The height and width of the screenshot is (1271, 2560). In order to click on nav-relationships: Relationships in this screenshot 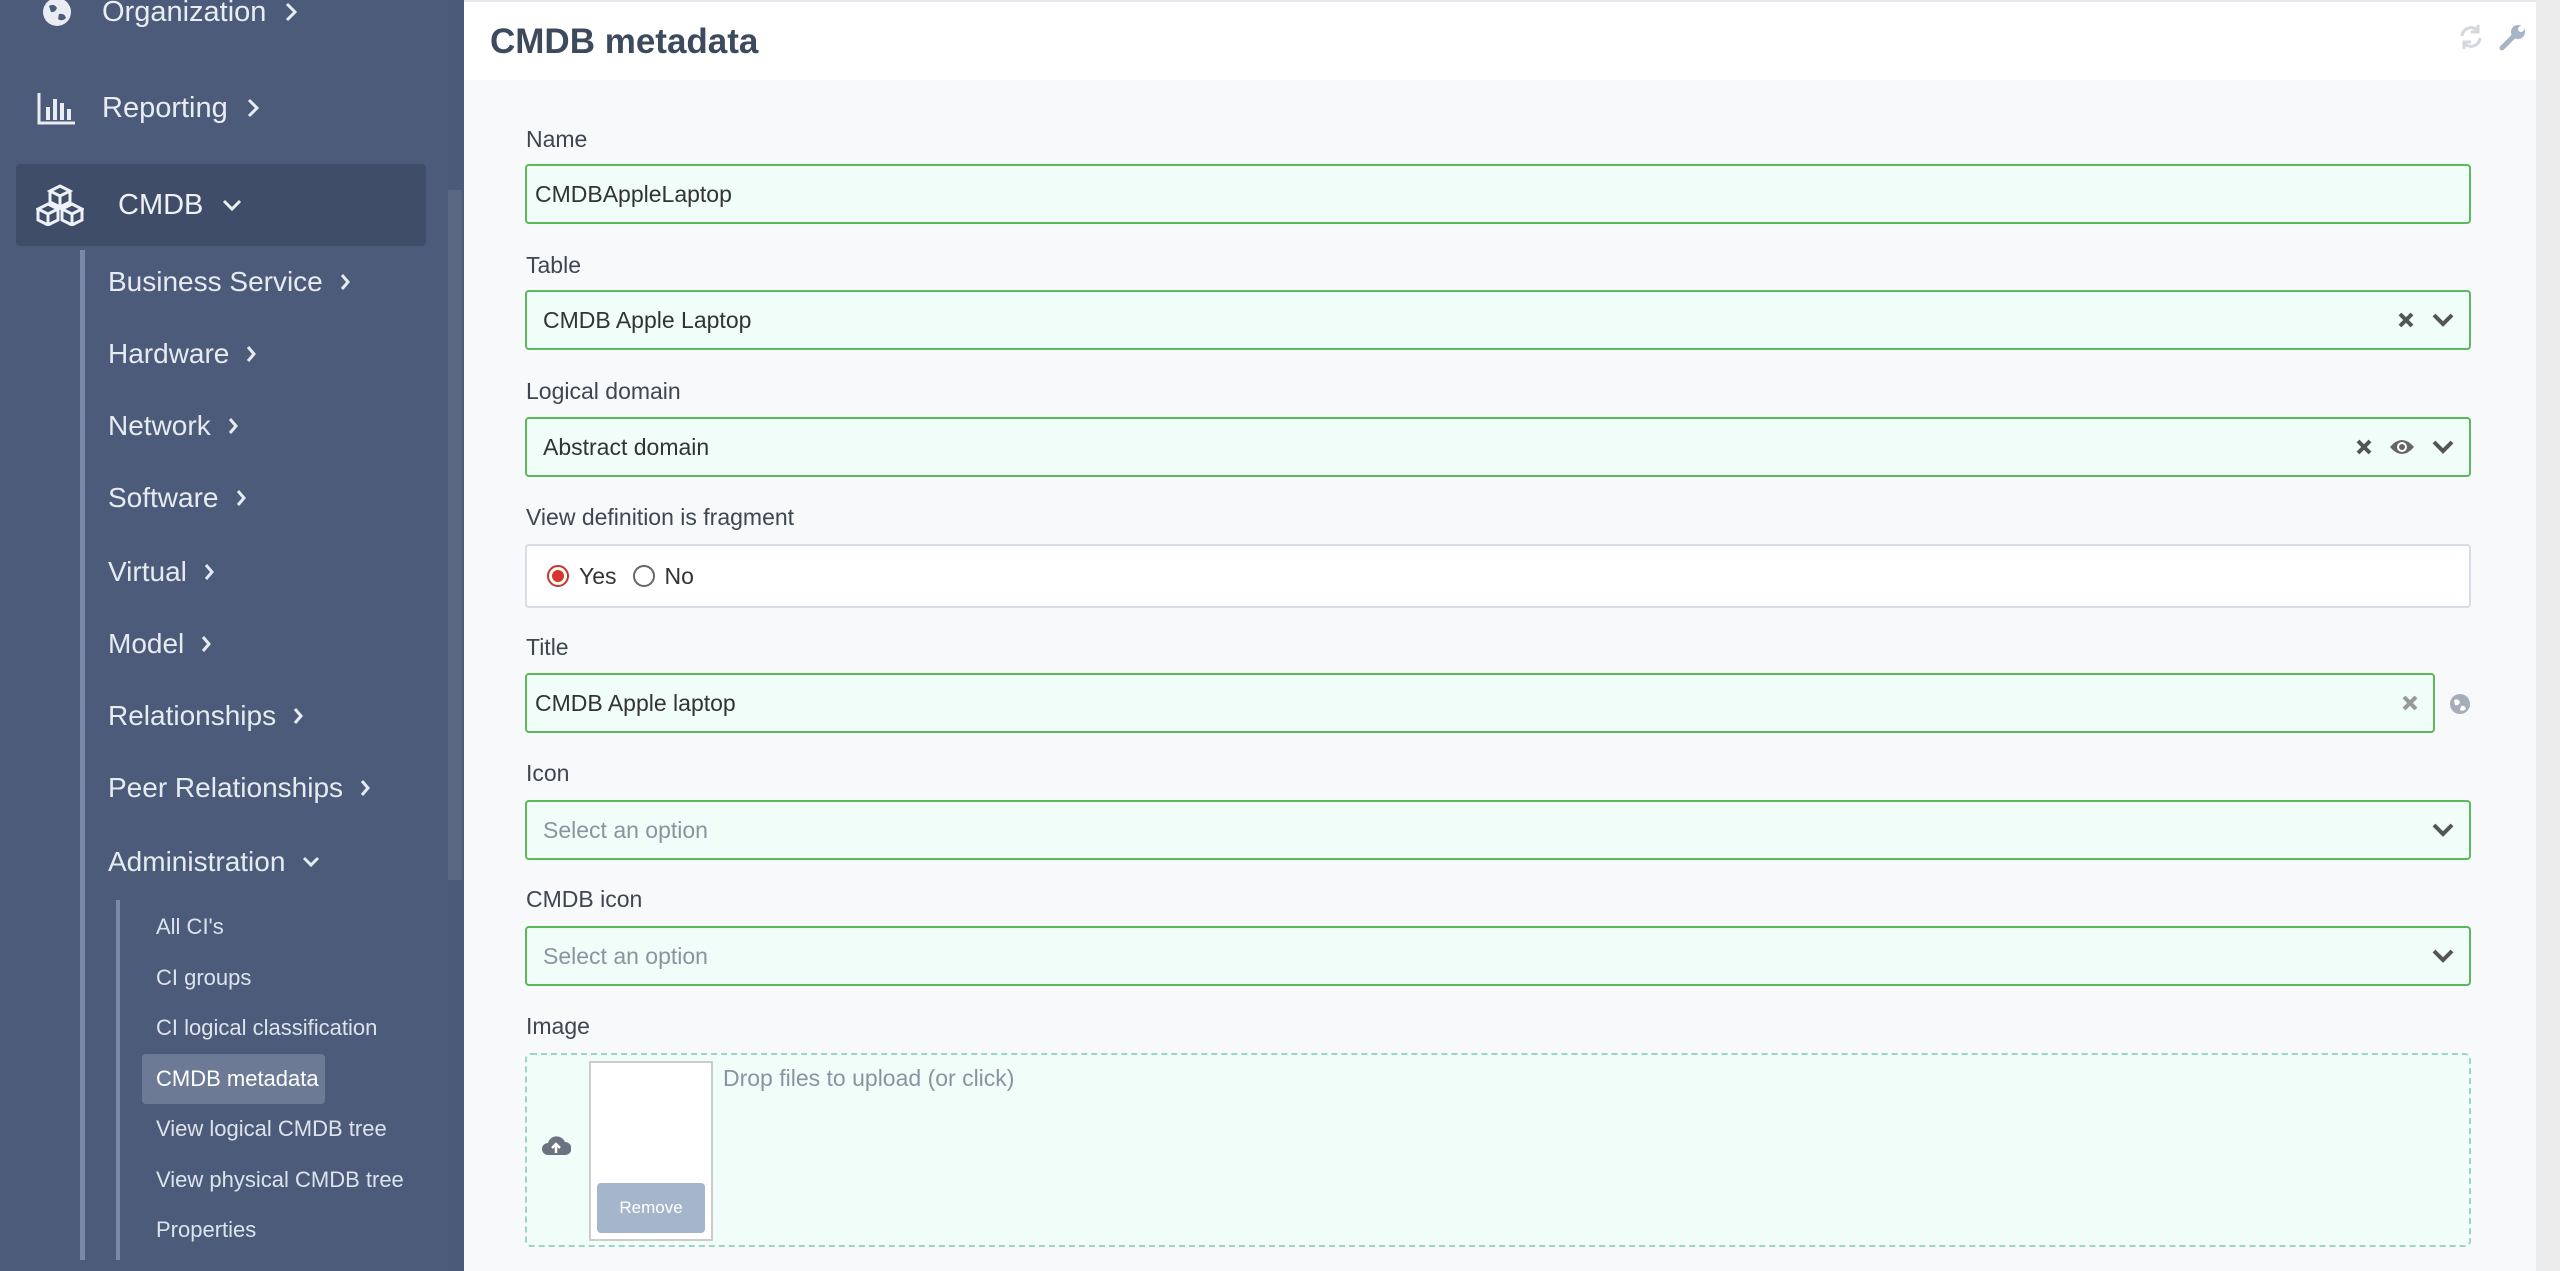, I will do `click(206, 716)`.